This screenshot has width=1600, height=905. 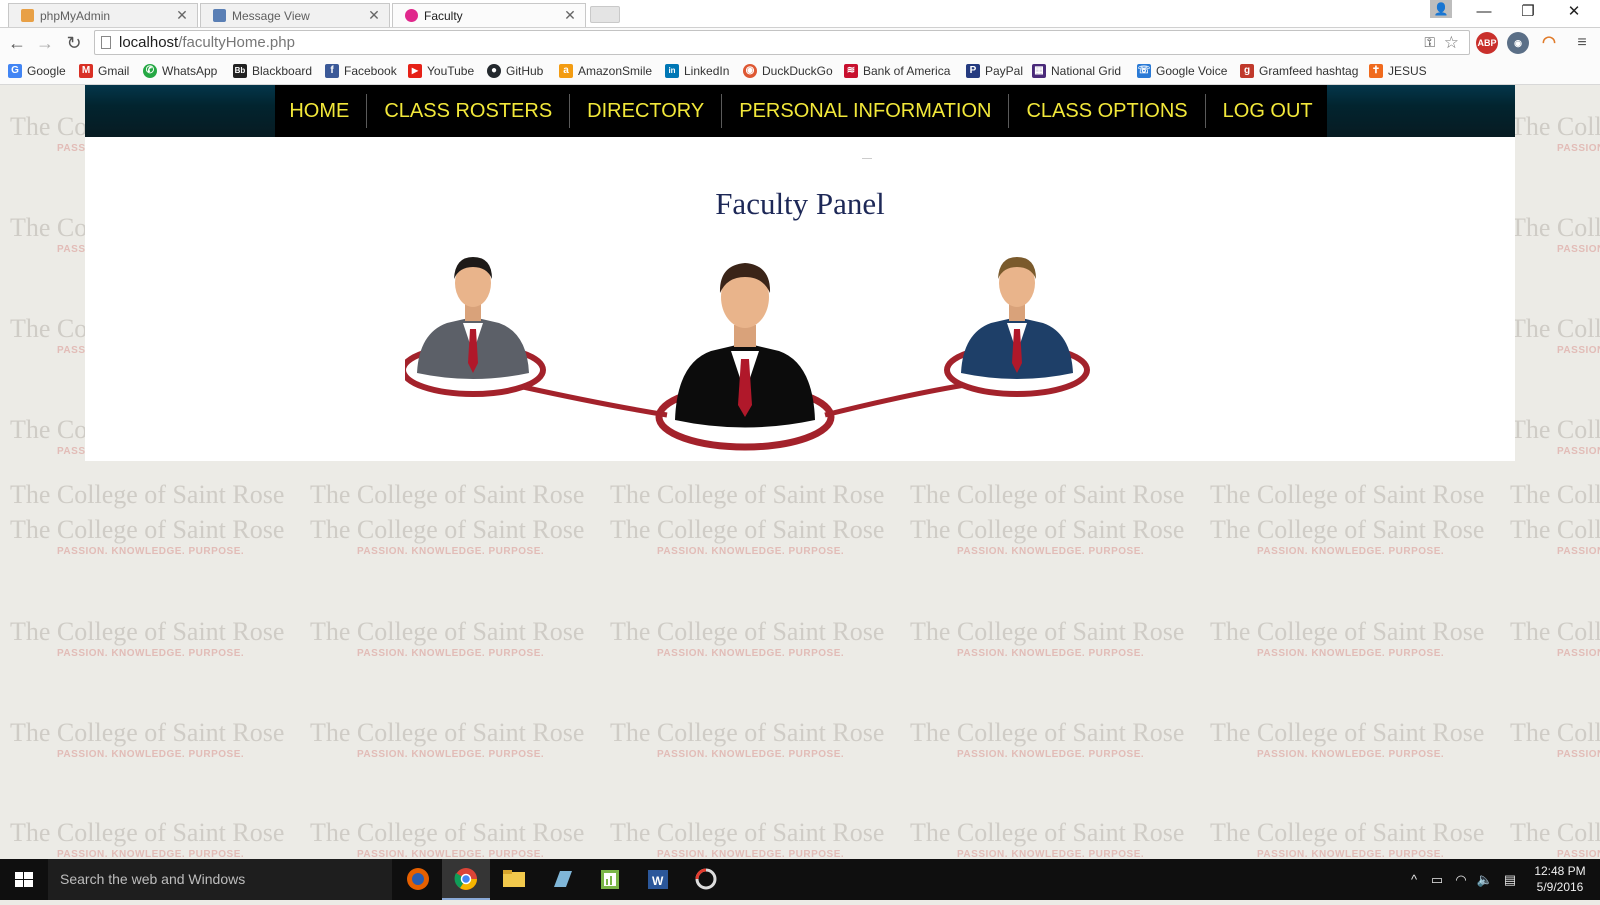 I want to click on new-tab-button, so click(x=605, y=14).